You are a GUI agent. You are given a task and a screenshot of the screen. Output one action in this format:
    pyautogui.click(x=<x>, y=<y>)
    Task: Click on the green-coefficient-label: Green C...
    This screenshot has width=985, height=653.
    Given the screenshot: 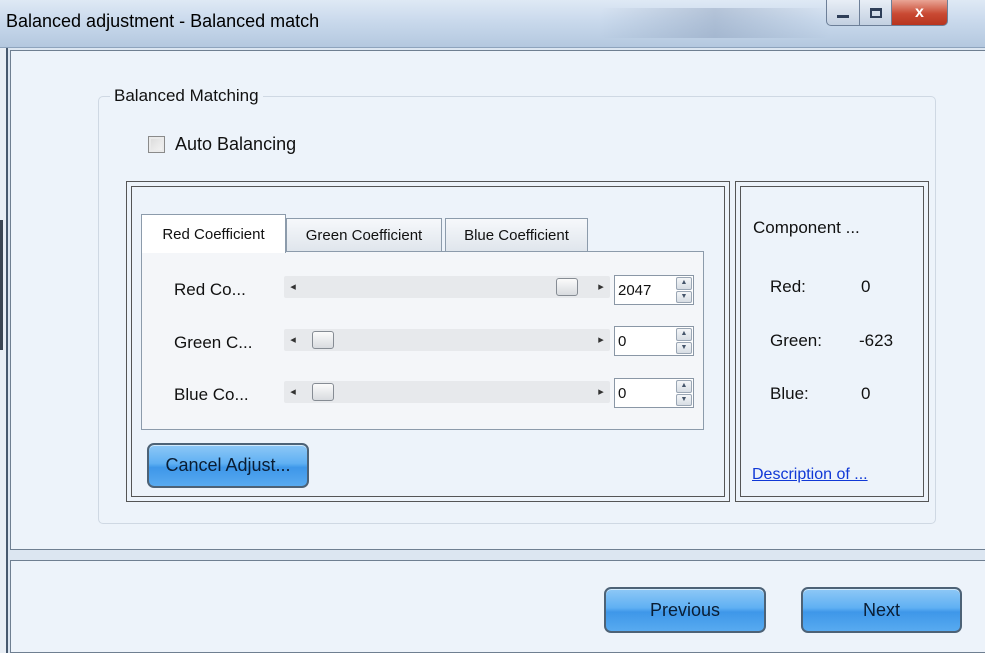 What is the action you would take?
    pyautogui.click(x=213, y=342)
    